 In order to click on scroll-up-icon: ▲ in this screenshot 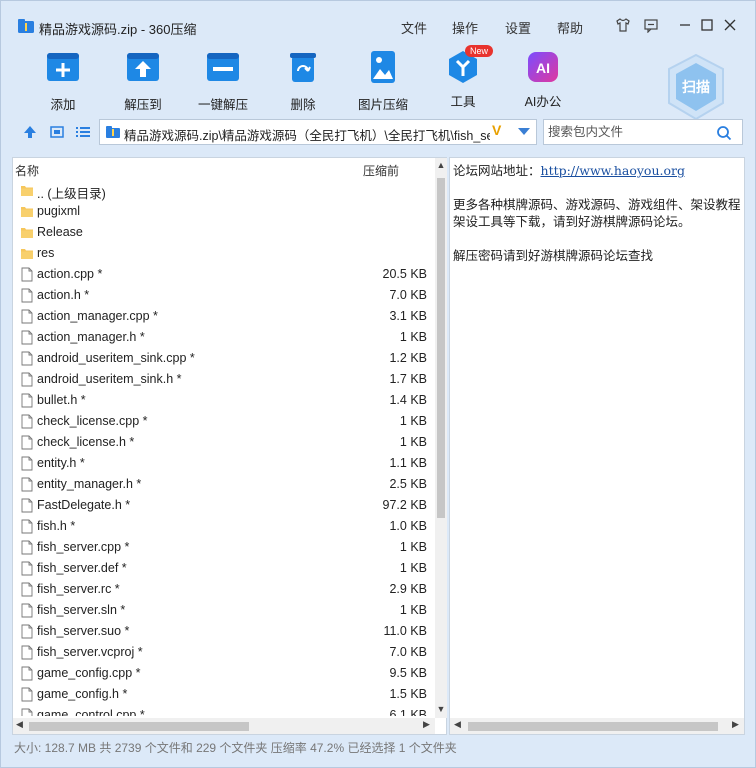, I will do `click(441, 165)`.